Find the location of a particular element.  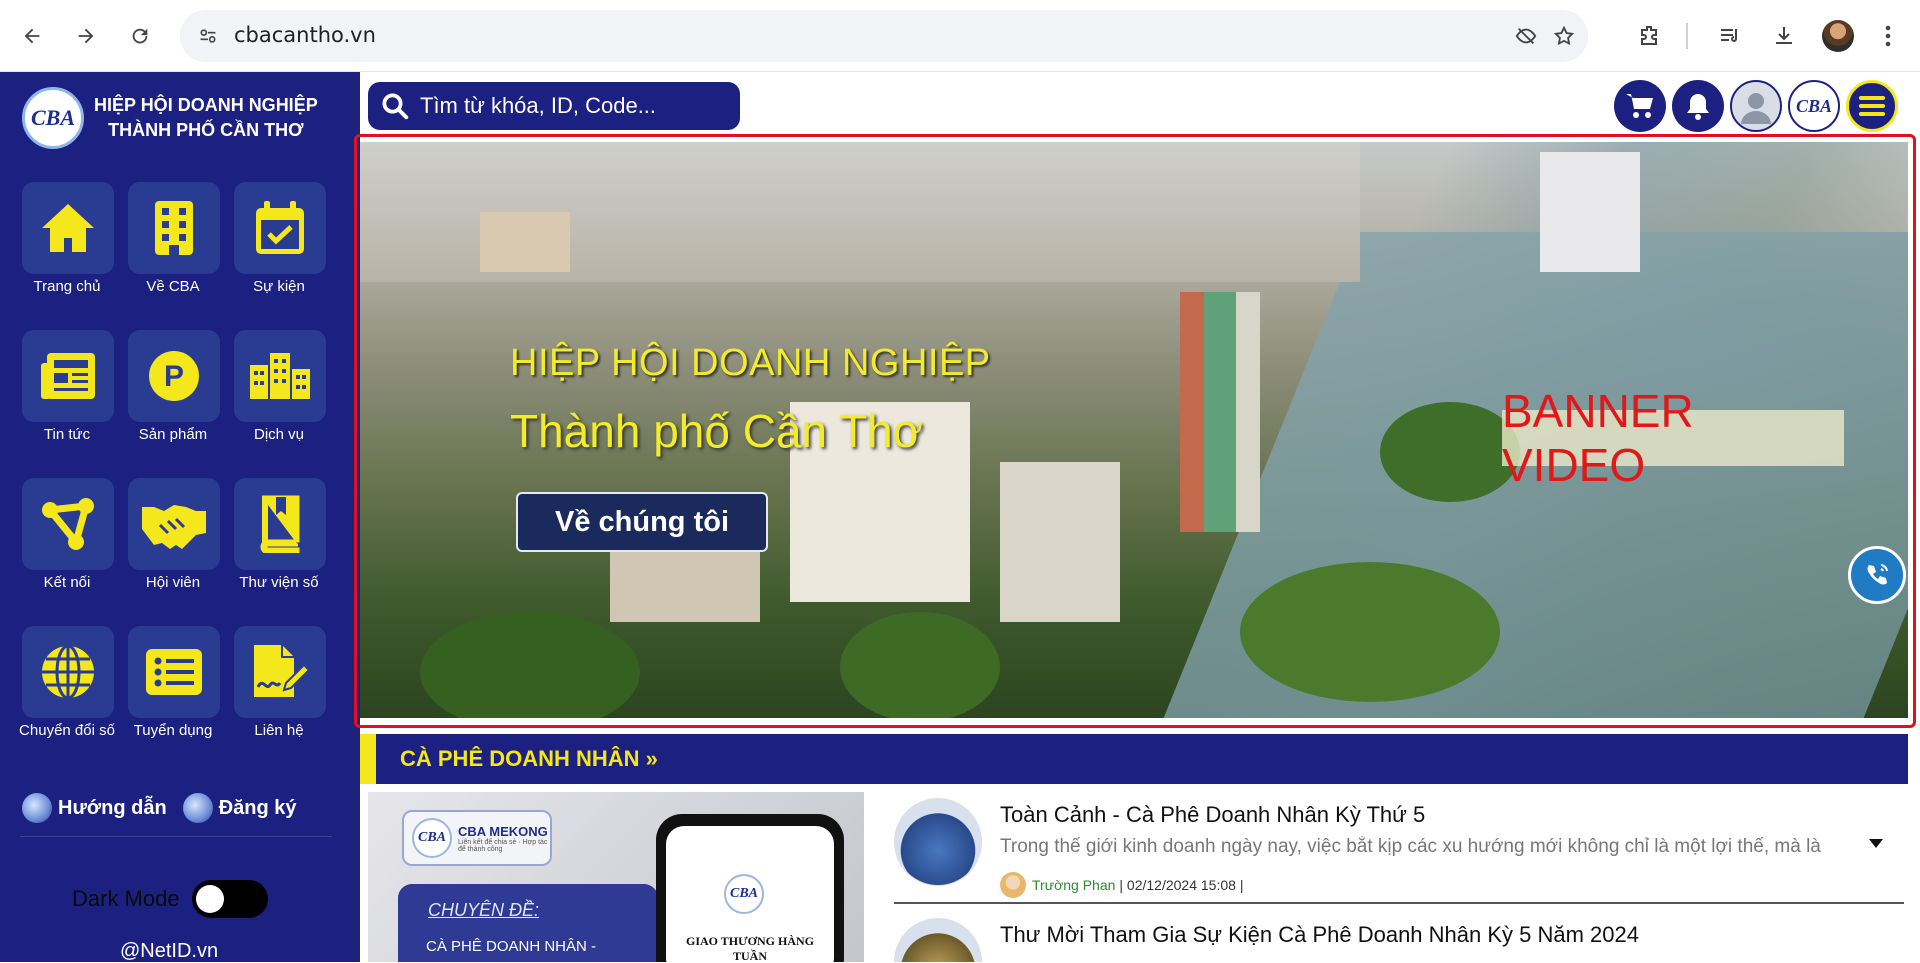

home-icon is located at coordinates (68, 228).